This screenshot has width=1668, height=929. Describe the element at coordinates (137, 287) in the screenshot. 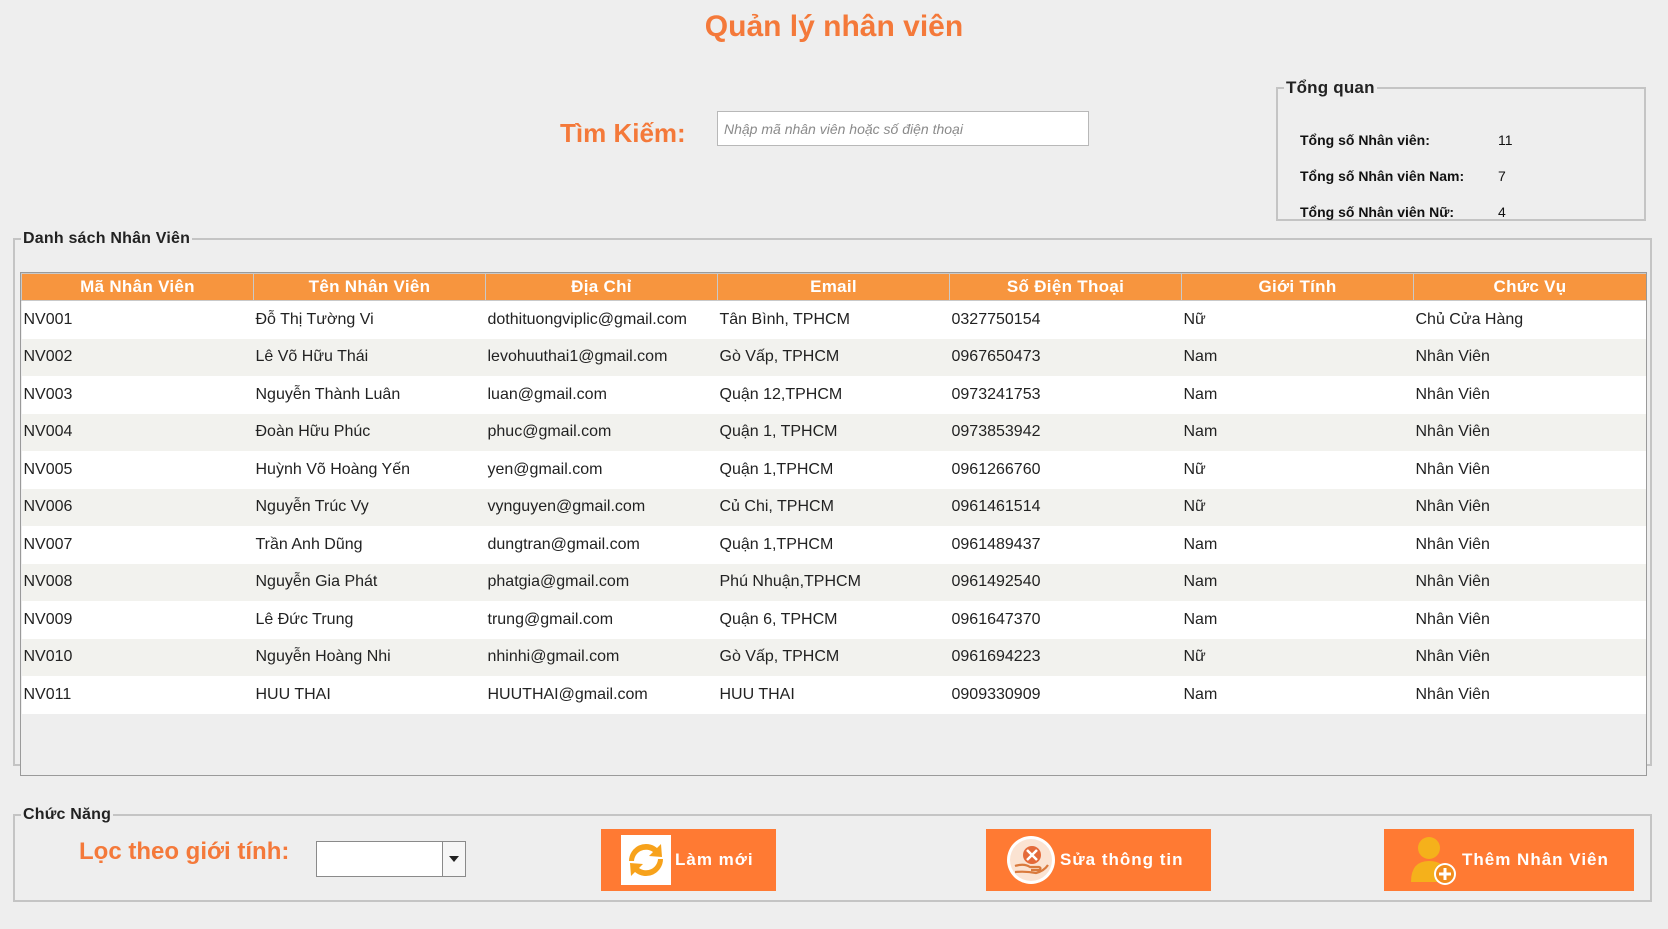

I see `column-header: Mã Nhân Viên` at that location.